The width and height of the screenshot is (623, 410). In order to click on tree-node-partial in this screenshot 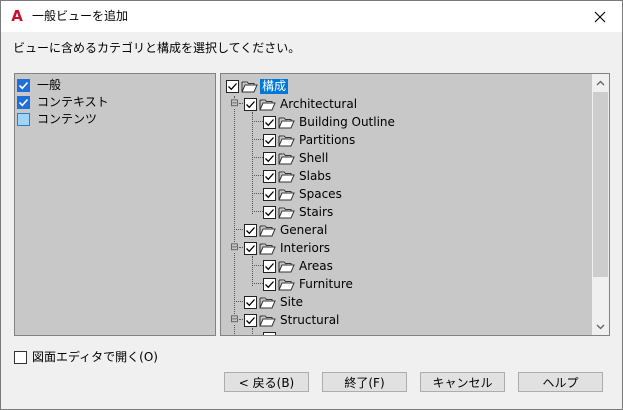, I will do `click(269, 332)`.